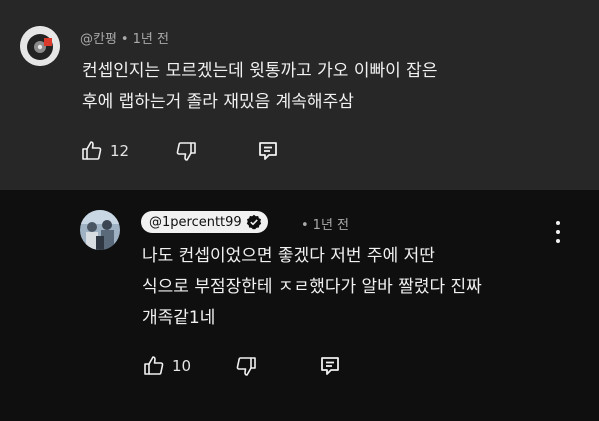  I want to click on reply-meta: • 1년 전, so click(323, 223).